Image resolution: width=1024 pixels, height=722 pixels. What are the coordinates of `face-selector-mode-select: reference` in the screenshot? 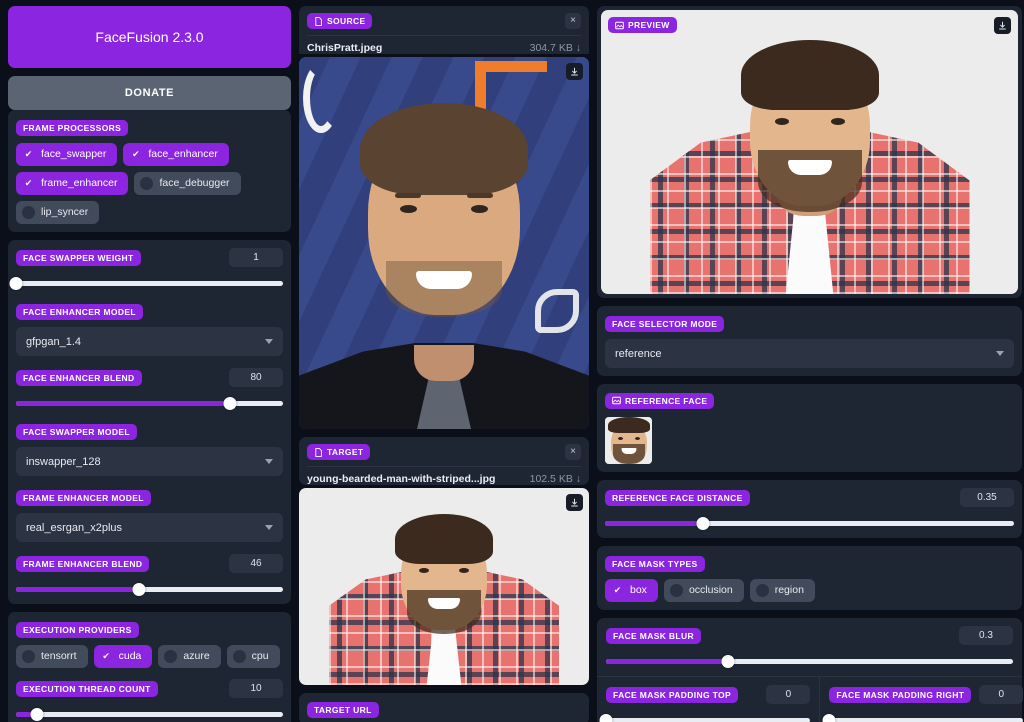 It's located at (809, 353).